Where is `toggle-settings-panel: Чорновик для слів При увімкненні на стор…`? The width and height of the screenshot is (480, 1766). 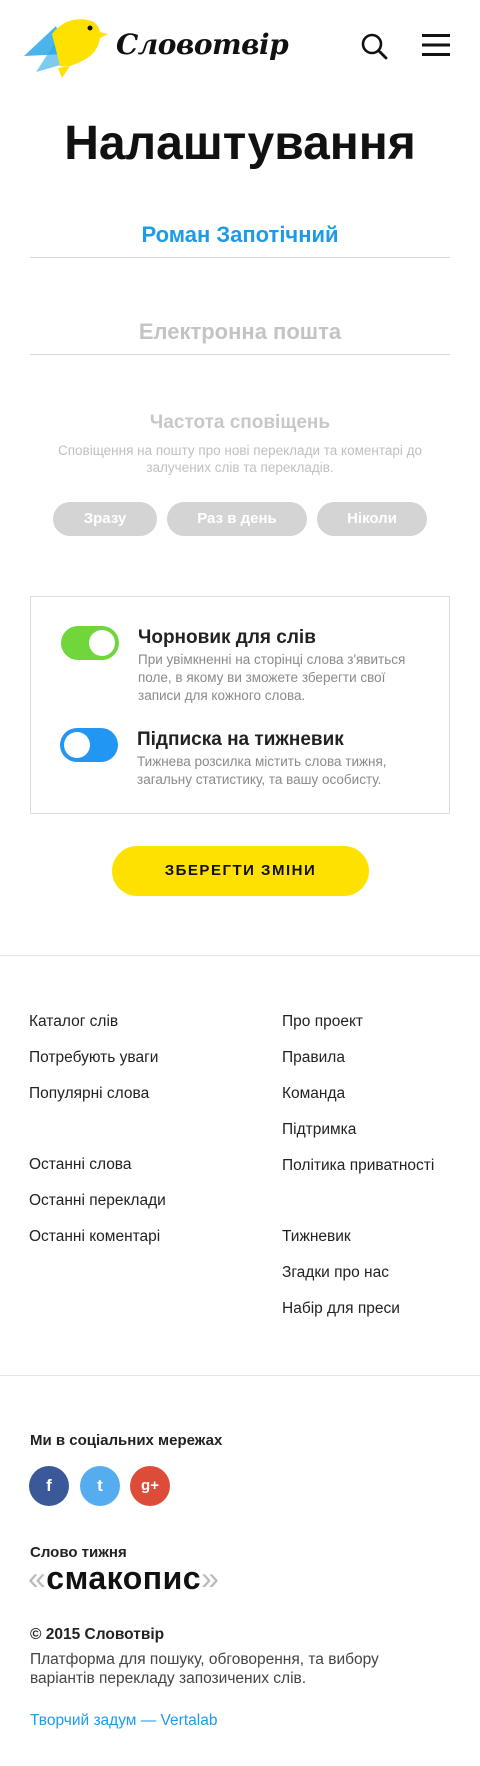 toggle-settings-panel: Чорновик для слів При увімкненні на стор… is located at coordinates (240, 705).